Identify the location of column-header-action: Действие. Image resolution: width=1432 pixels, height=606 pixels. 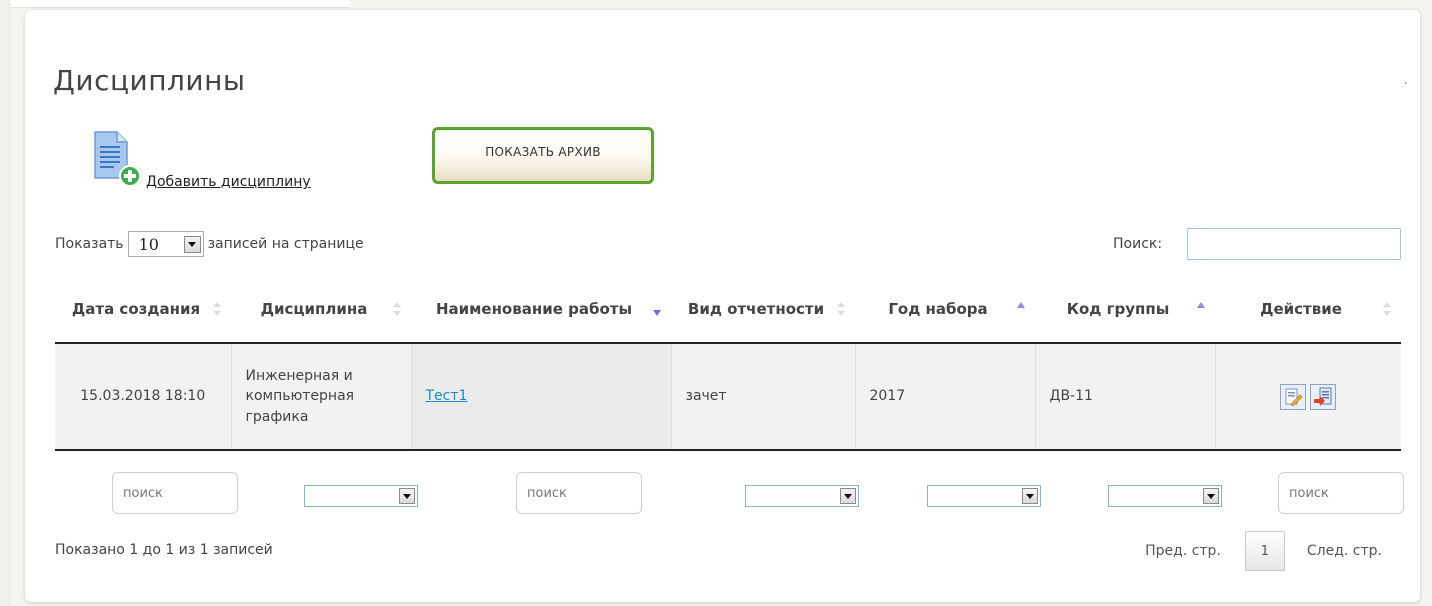
(1308, 310).